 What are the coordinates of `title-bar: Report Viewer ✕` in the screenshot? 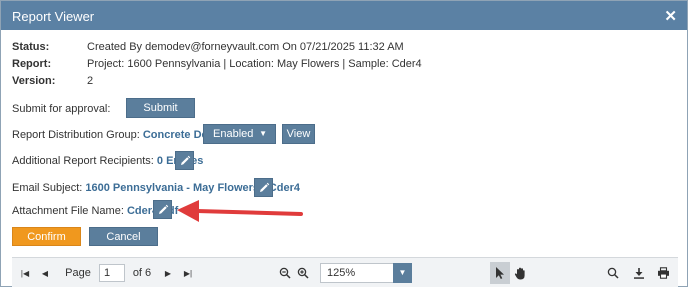 It's located at (344, 15).